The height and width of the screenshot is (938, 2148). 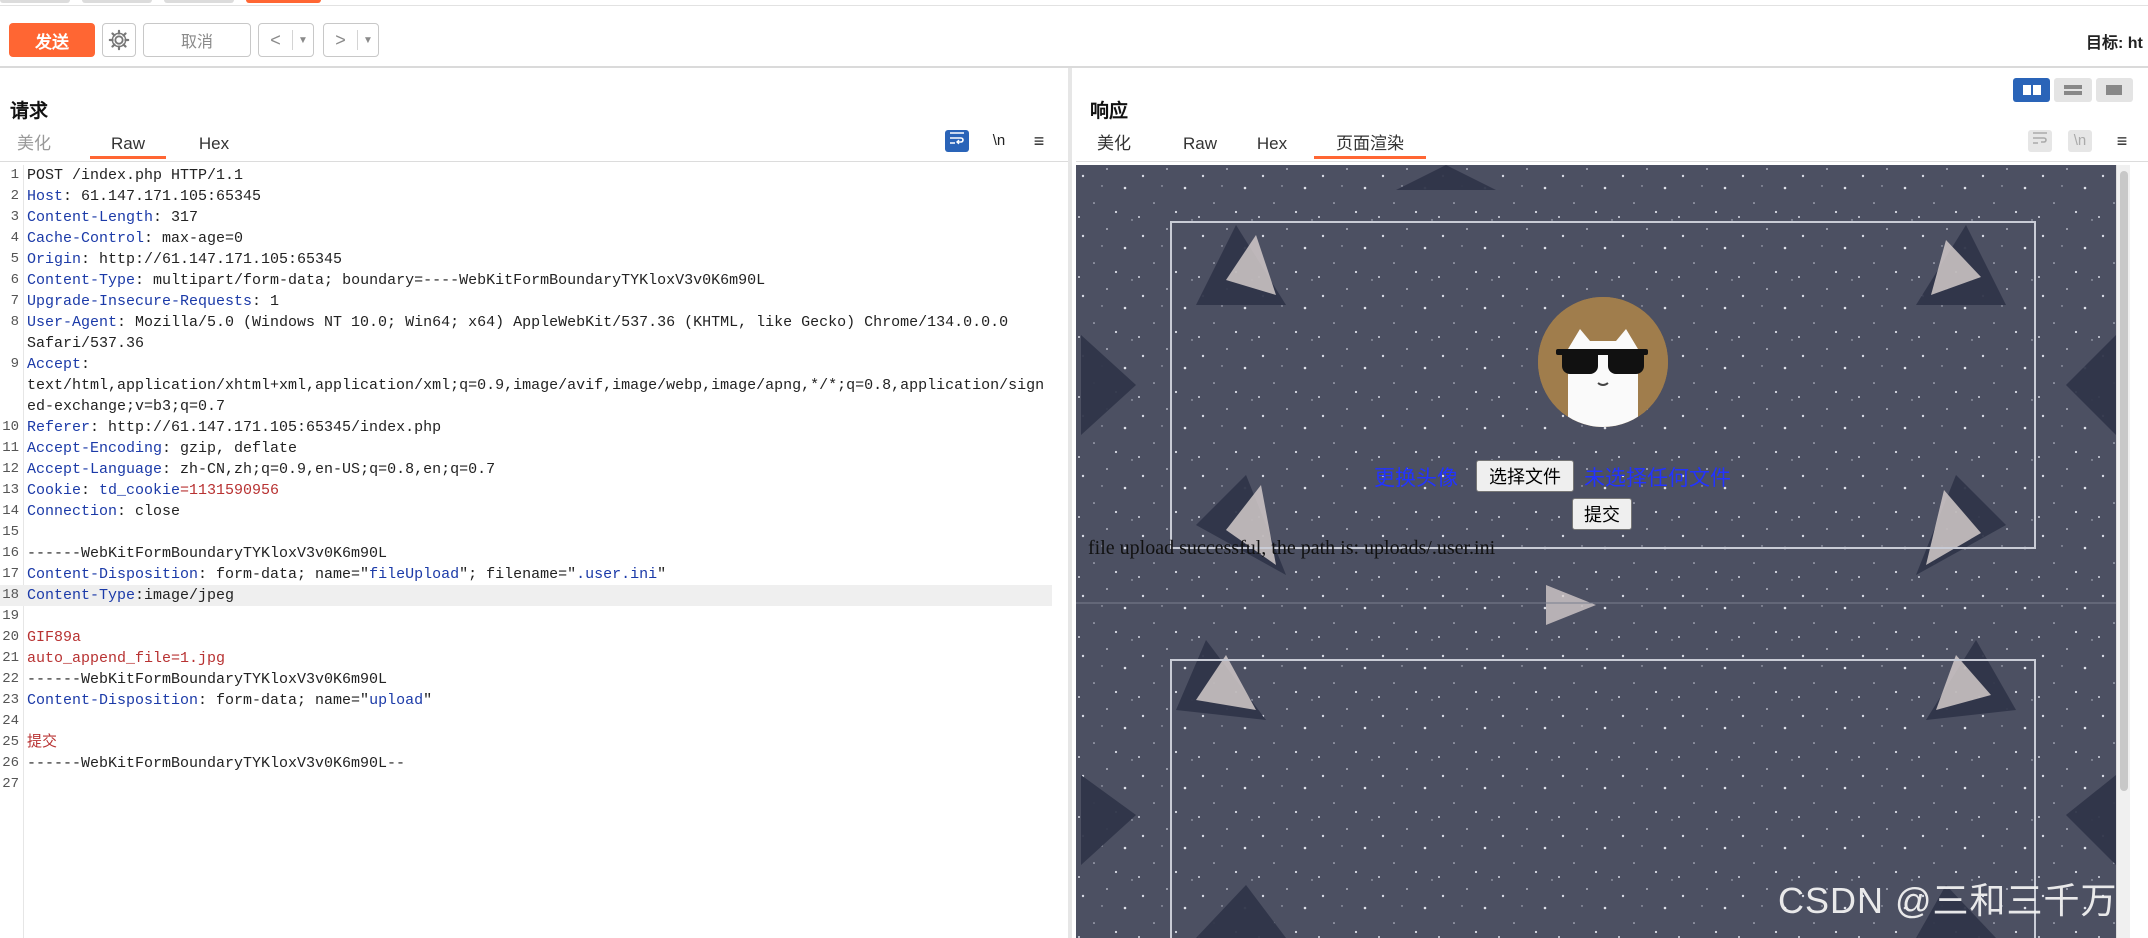 I want to click on line-text: Content-Type:image/jpeg, so click(x=130, y=595).